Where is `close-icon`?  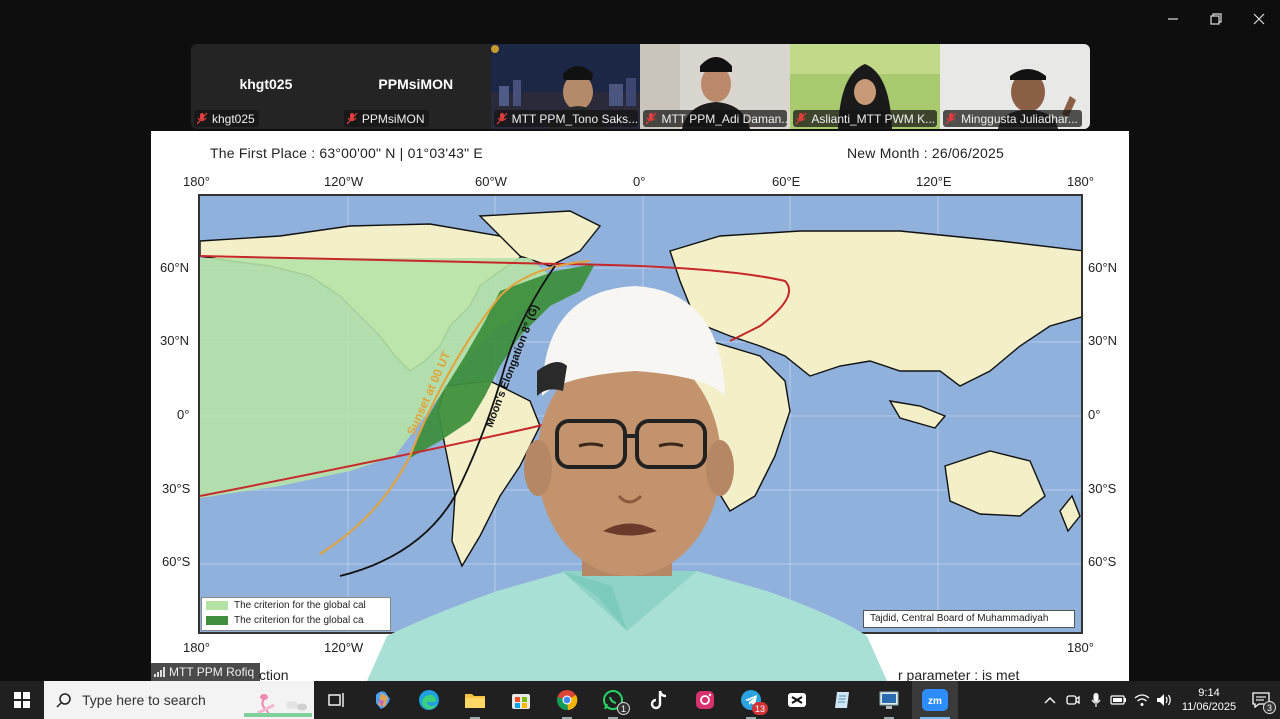 close-icon is located at coordinates (1258, 19).